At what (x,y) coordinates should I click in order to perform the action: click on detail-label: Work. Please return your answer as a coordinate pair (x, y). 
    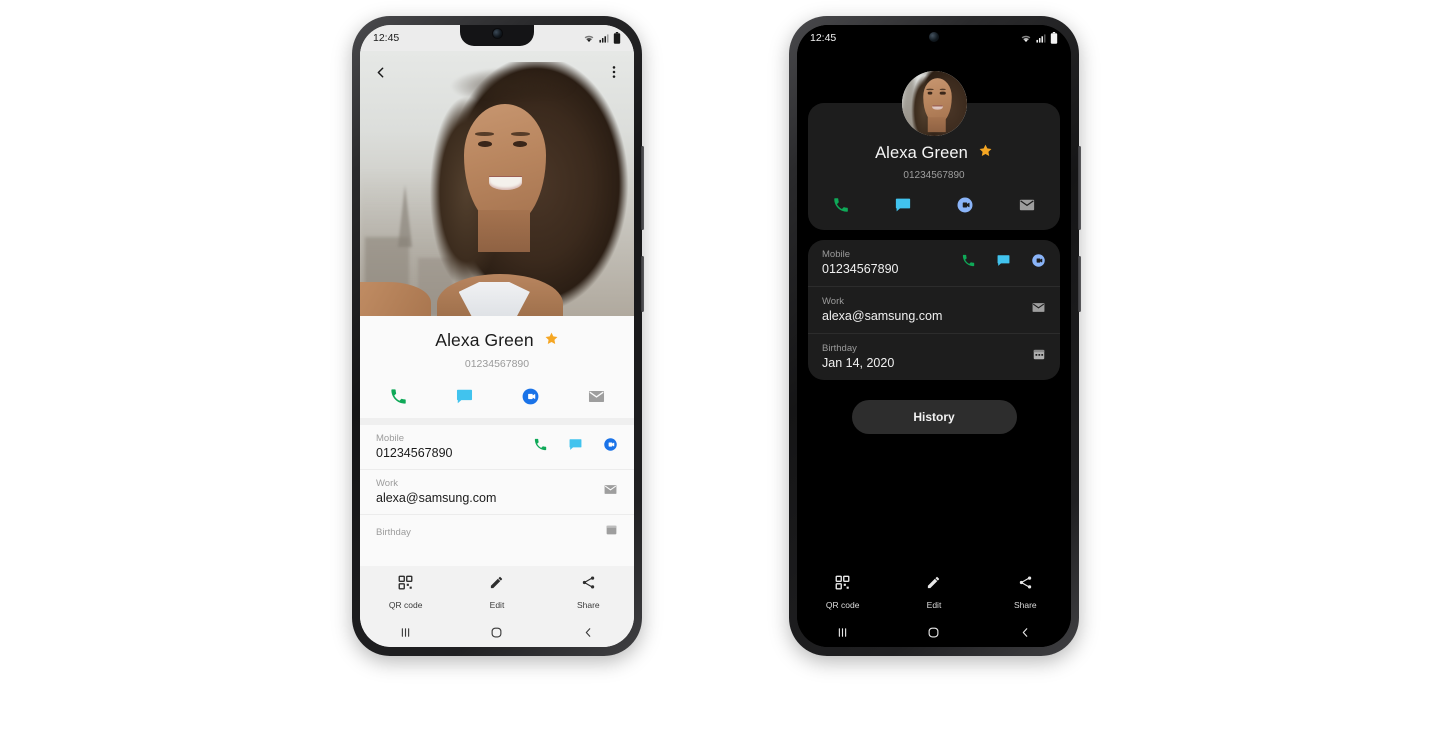
    Looking at the image, I should click on (833, 301).